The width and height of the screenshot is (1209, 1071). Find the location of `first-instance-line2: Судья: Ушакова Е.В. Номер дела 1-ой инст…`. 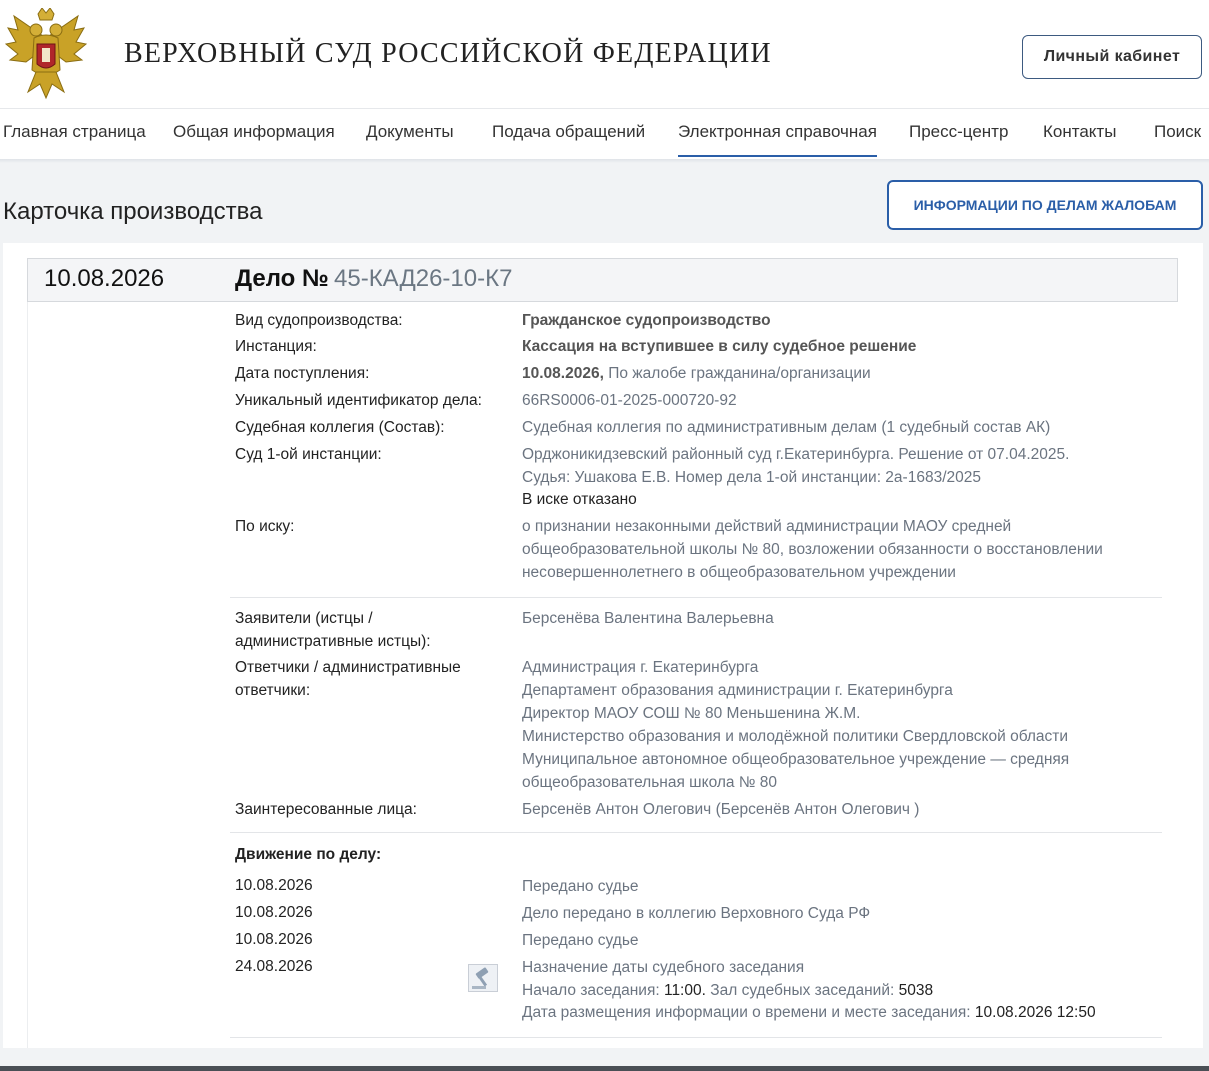

first-instance-line2: Судья: Ушакова Е.В. Номер дела 1-ой инст… is located at coordinates (751, 477).